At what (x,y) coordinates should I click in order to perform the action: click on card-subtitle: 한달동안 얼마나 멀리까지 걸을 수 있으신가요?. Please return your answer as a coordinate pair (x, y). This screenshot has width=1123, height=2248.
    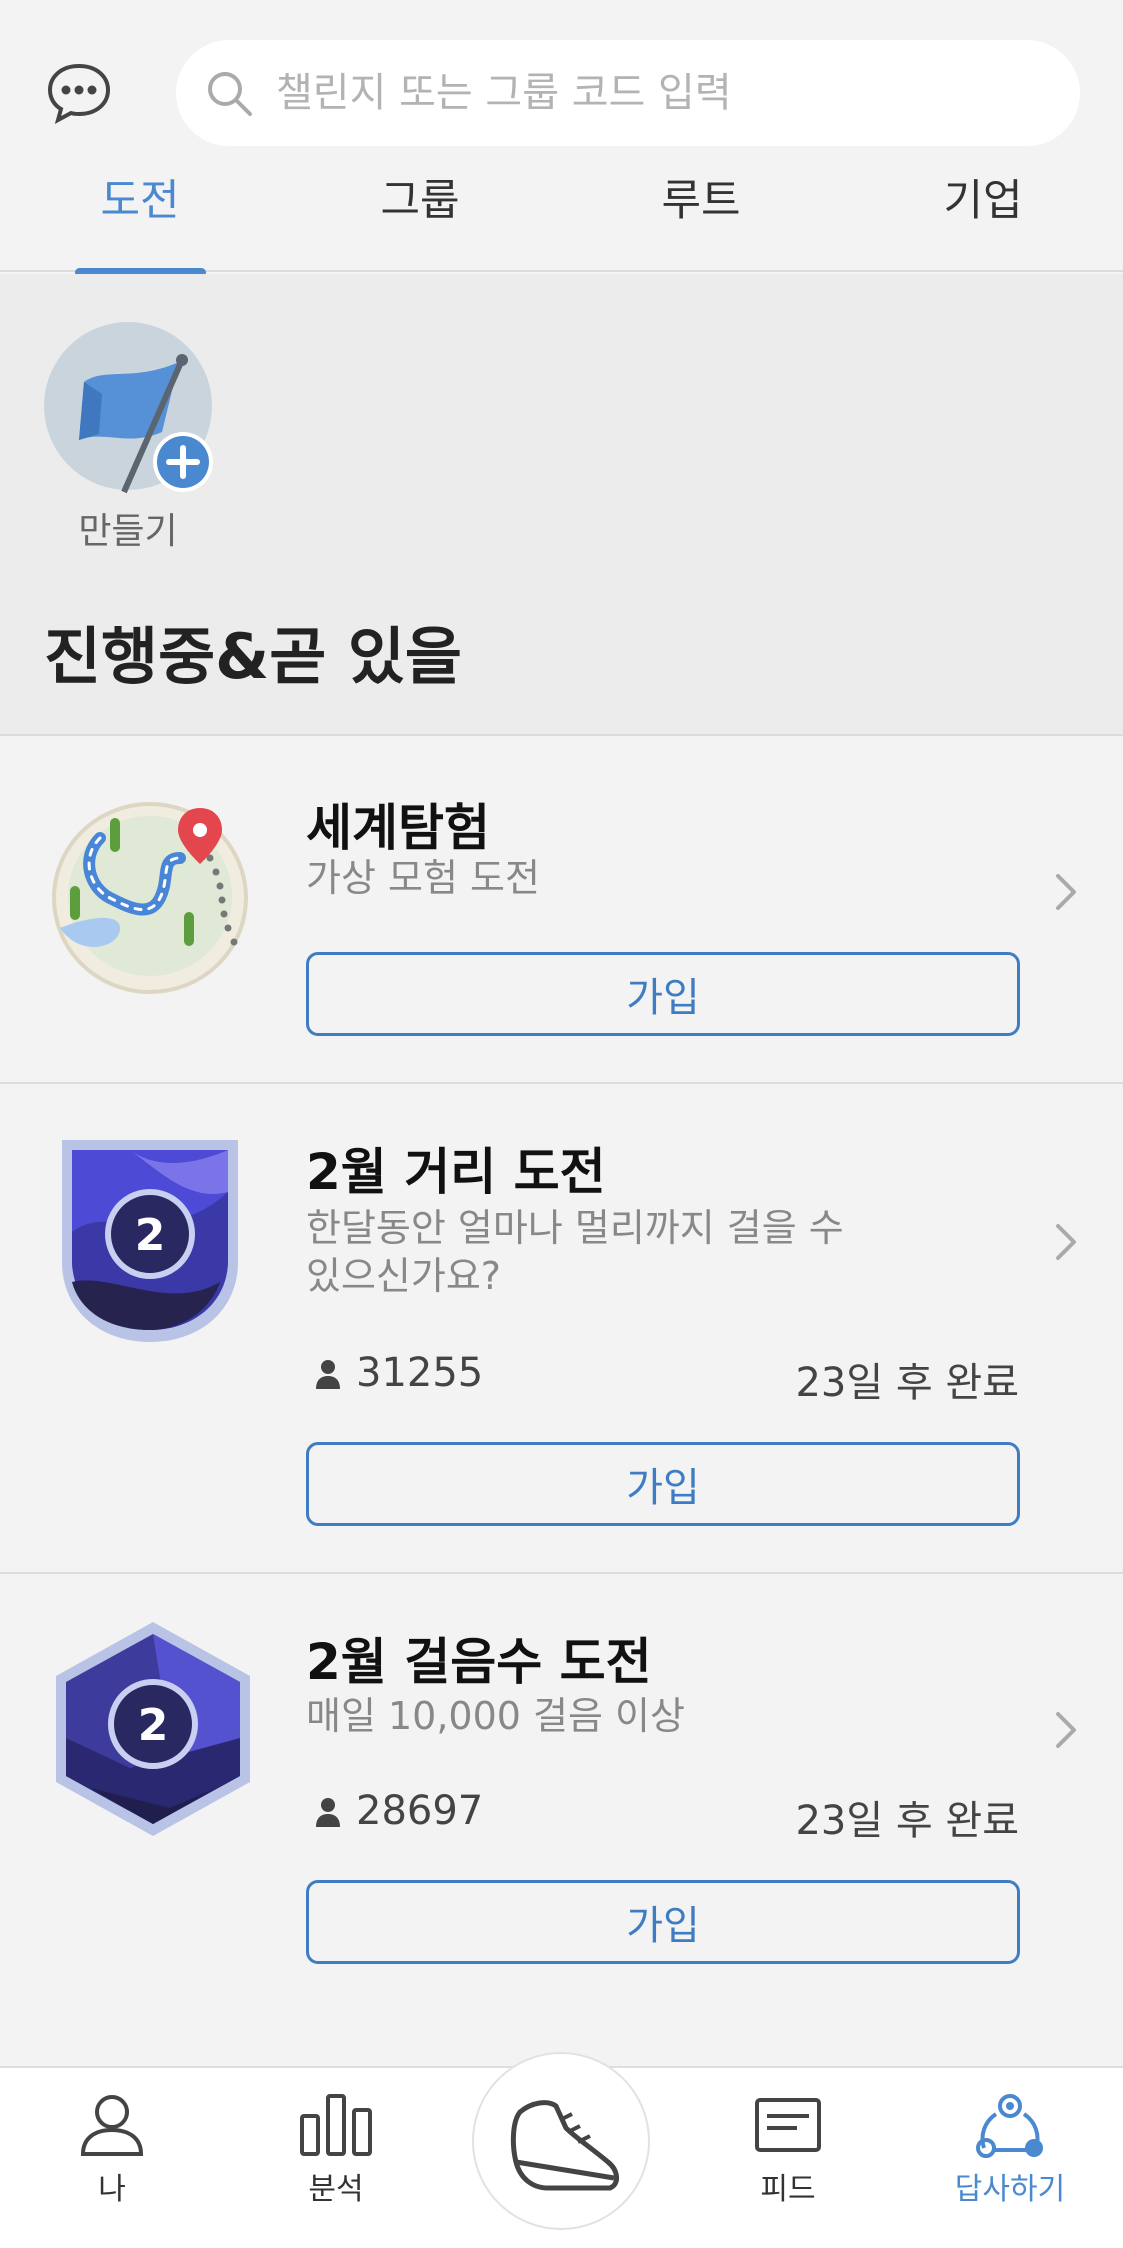
    Looking at the image, I should click on (575, 1252).